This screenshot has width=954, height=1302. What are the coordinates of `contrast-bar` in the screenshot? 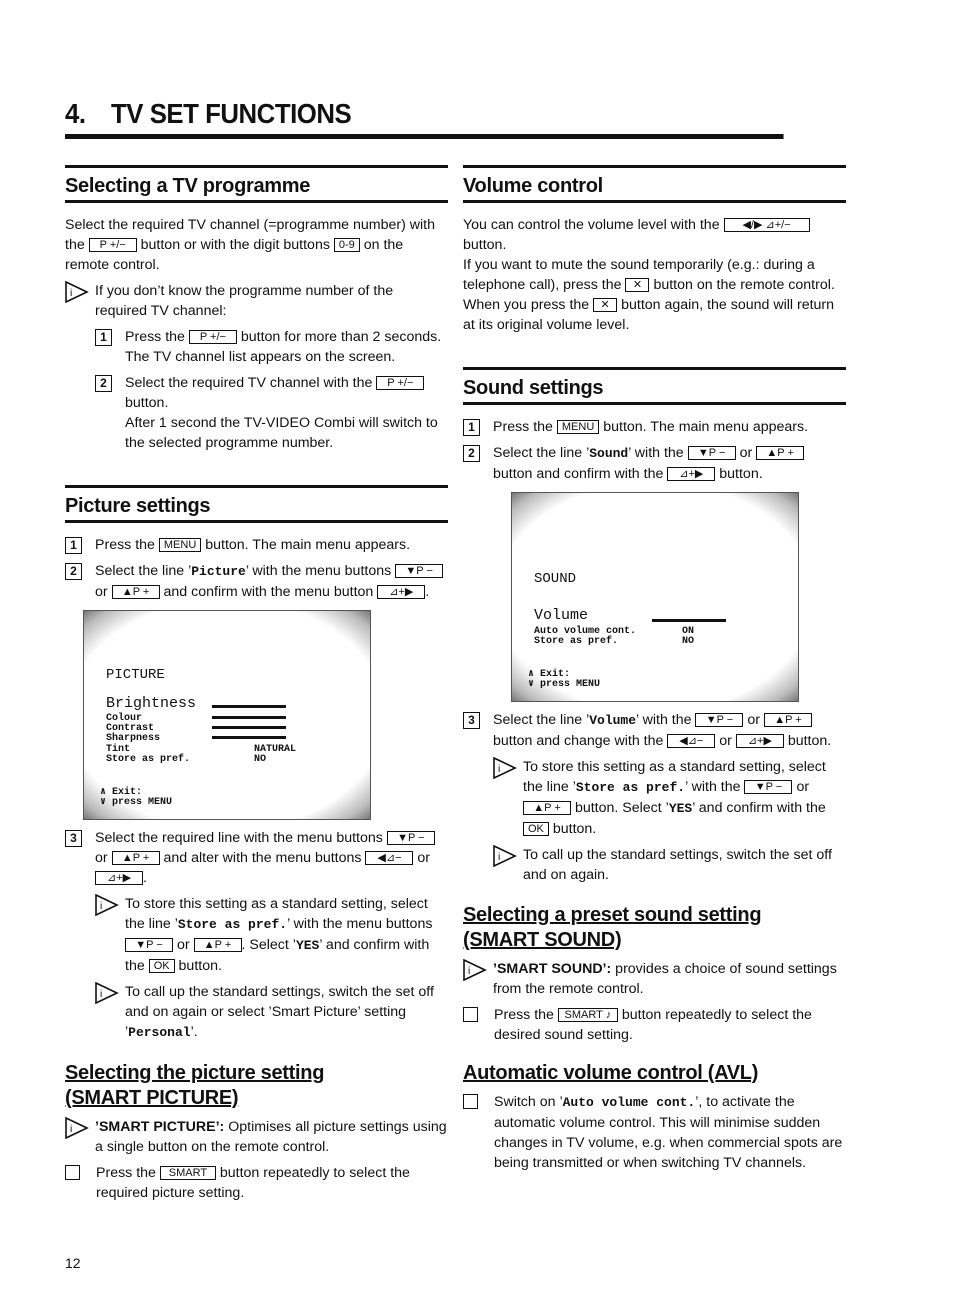 It's located at (249, 727).